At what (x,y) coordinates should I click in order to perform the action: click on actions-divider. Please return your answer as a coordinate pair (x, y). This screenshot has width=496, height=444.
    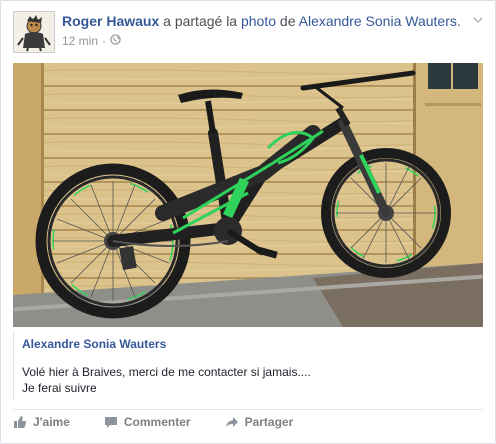
    Looking at the image, I should click on (248, 409).